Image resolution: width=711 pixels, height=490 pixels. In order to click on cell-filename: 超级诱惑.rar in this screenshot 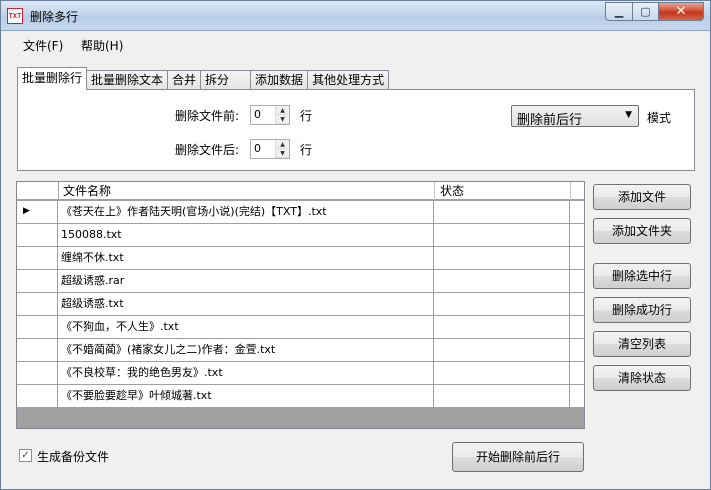, I will do `click(246, 281)`.